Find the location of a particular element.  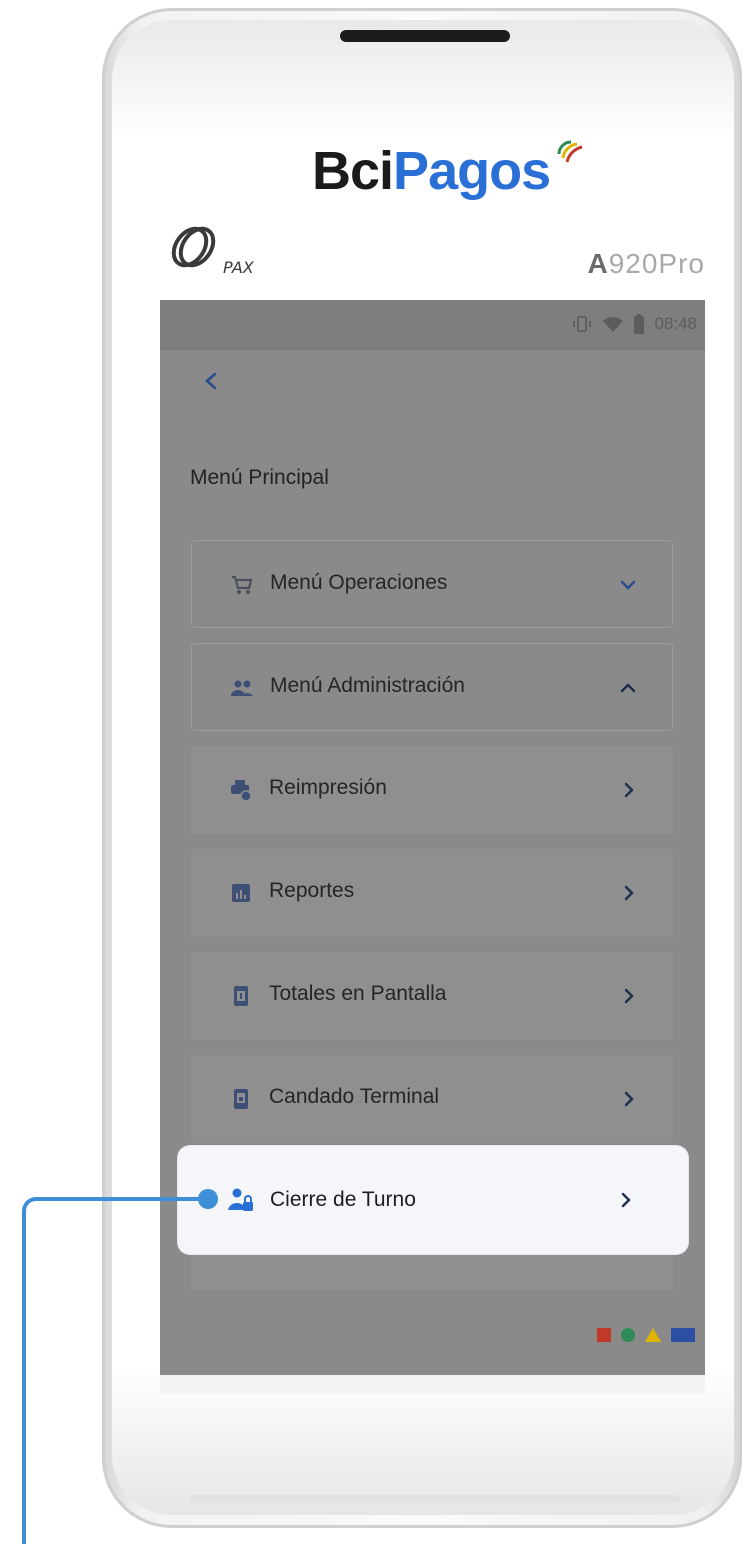

menu-item-label: Candado Terminal is located at coordinates (354, 1096).